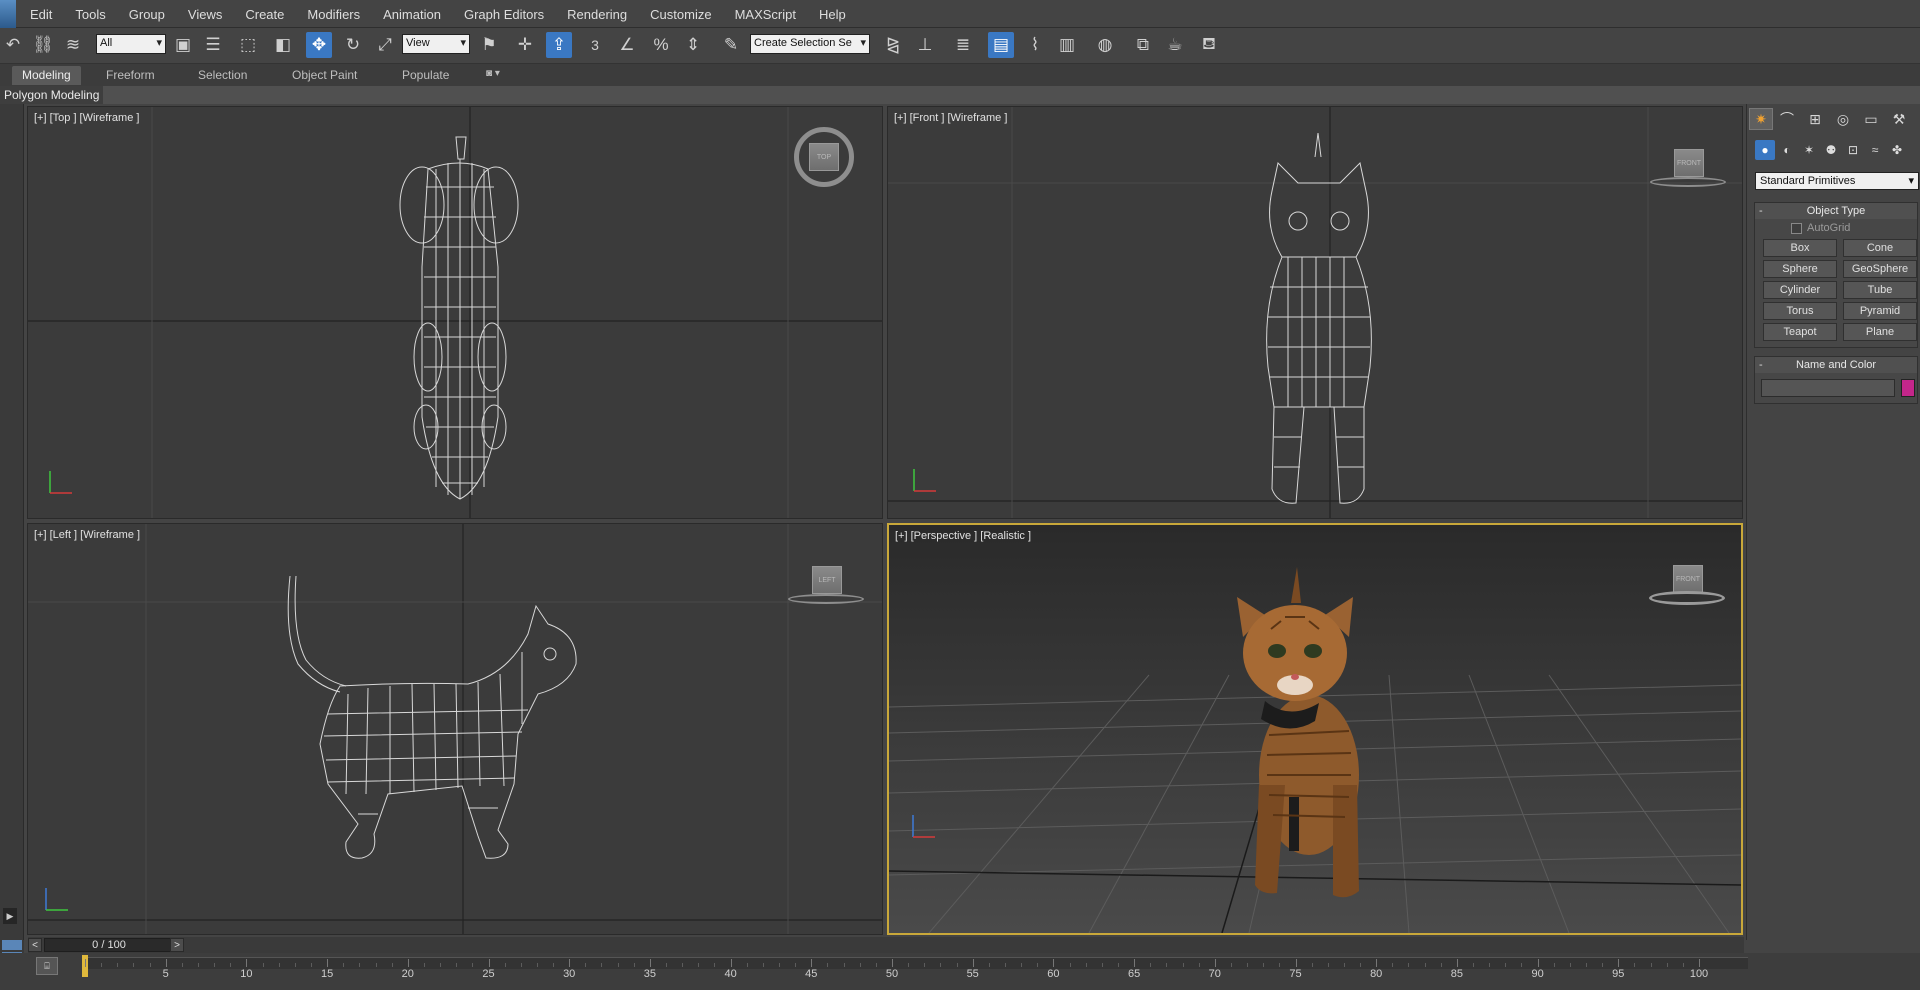  Describe the element at coordinates (41, 14) in the screenshot. I see `menu-edit: Edit` at that location.